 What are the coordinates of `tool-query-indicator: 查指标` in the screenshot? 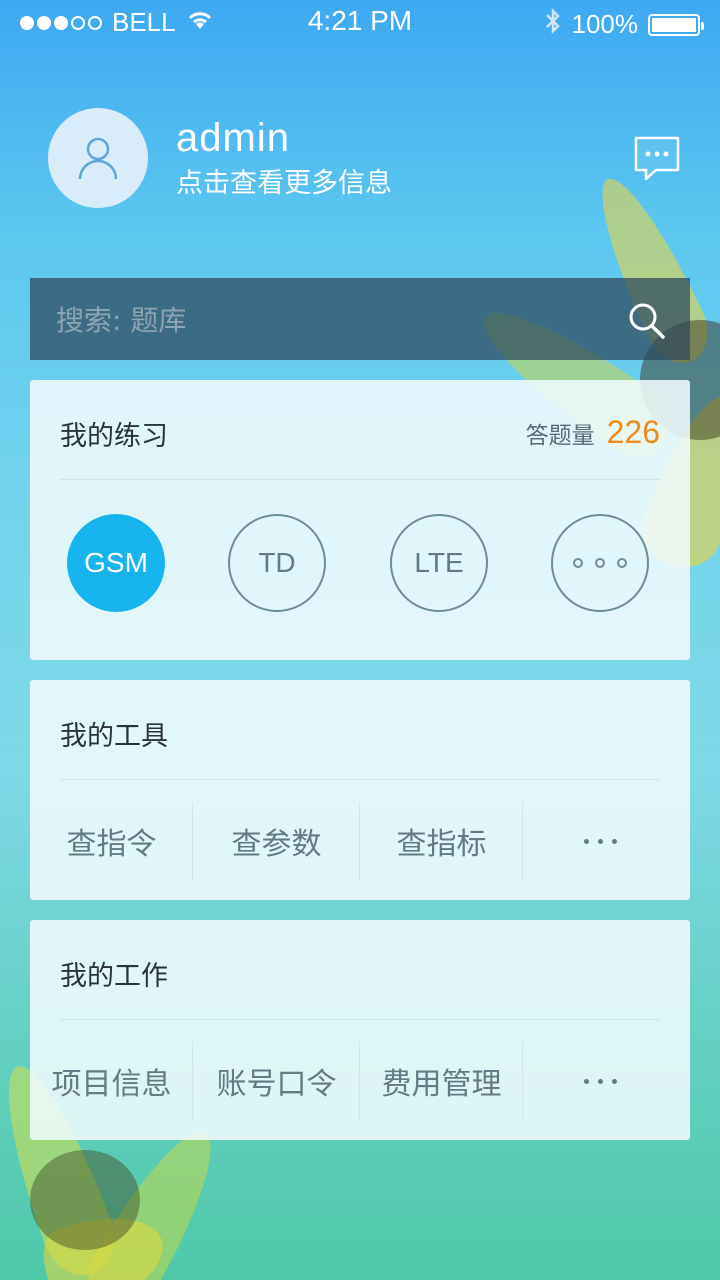 It's located at (441, 841).